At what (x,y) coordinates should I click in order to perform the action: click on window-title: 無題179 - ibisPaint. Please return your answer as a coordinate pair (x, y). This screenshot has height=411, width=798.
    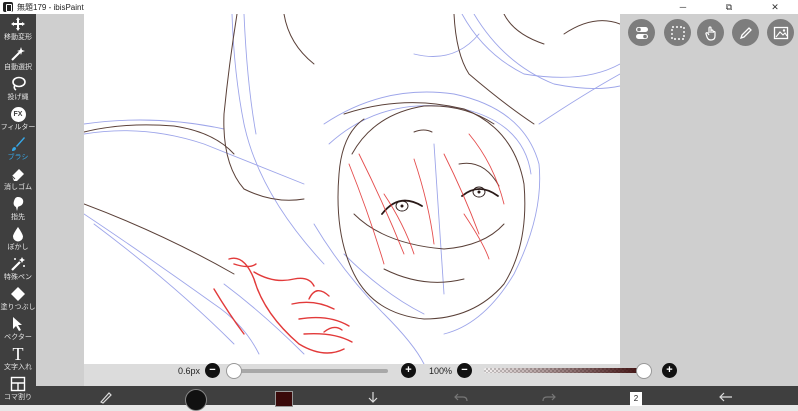
    Looking at the image, I should click on (50, 7).